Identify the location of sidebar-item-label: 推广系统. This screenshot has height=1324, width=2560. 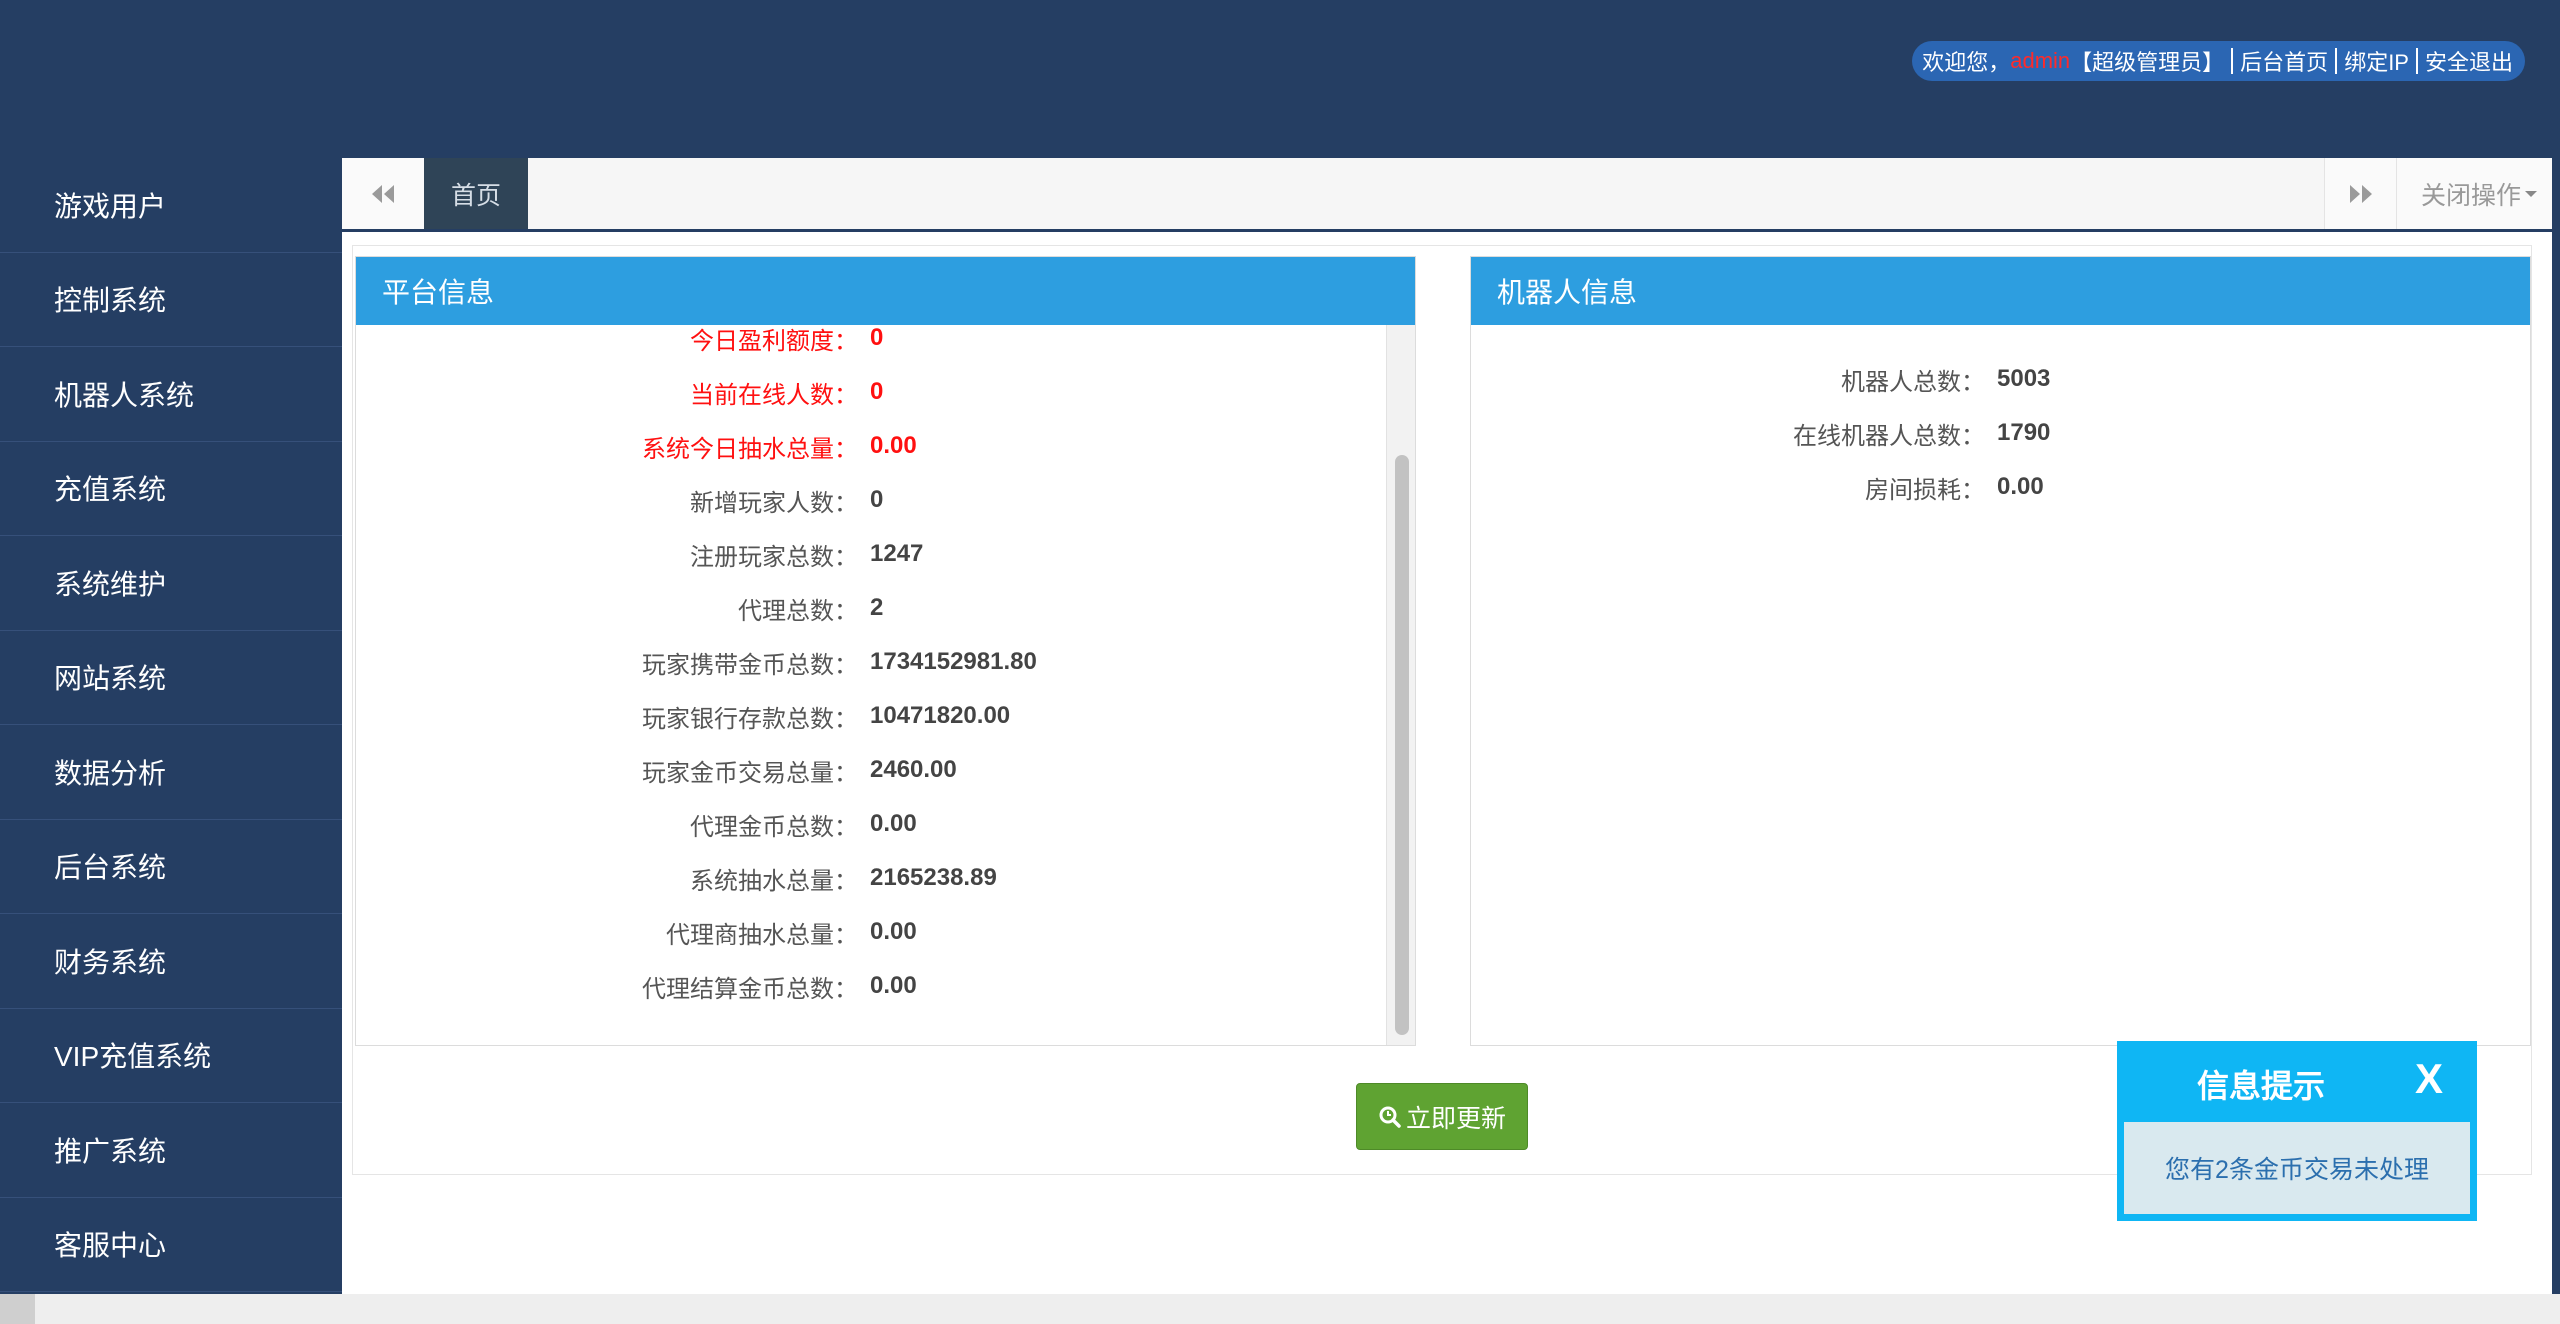
(110, 1151).